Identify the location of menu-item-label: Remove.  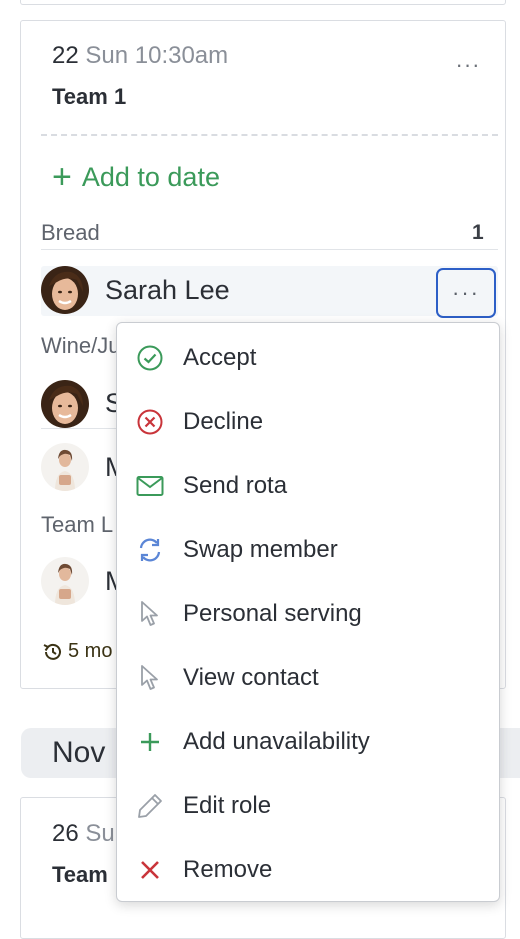
(228, 869).